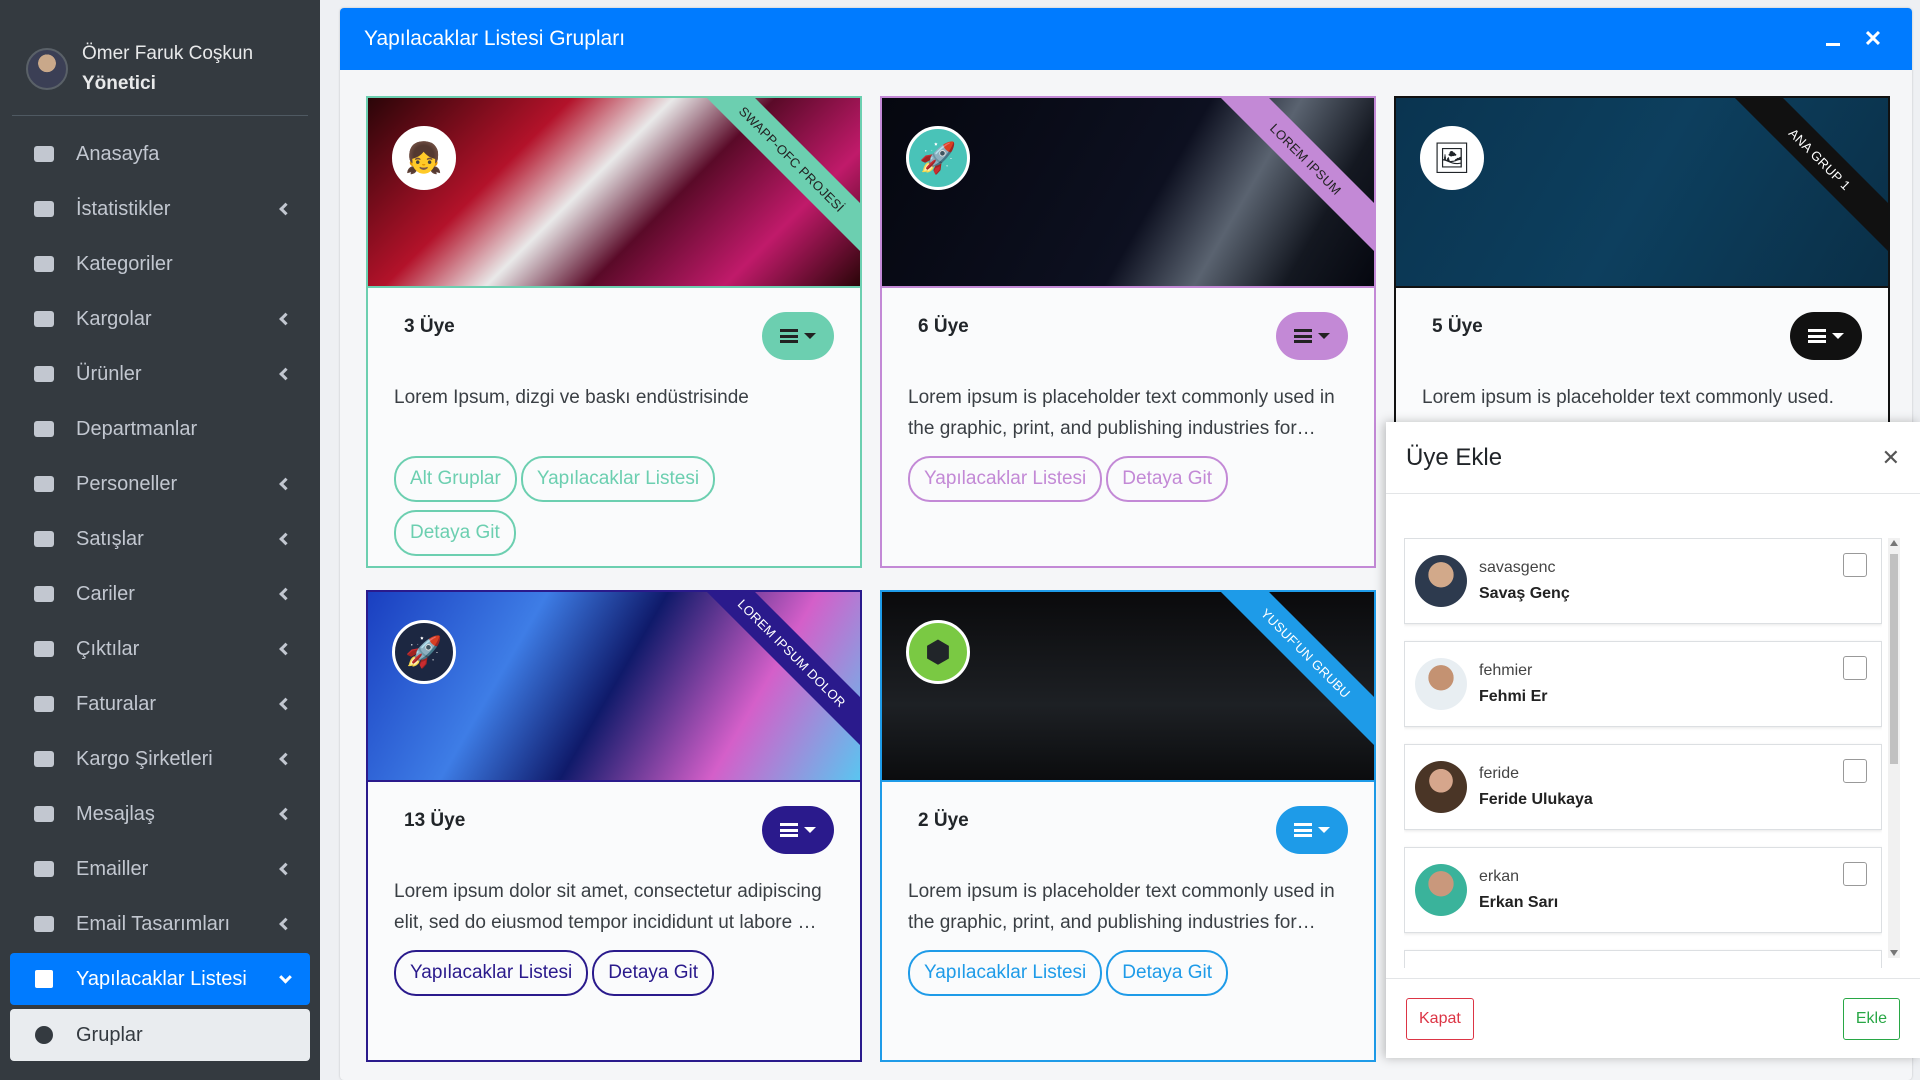 This screenshot has width=1920, height=1080. What do you see at coordinates (424, 158) in the screenshot?
I see `user-avatar-icon: 👧` at bounding box center [424, 158].